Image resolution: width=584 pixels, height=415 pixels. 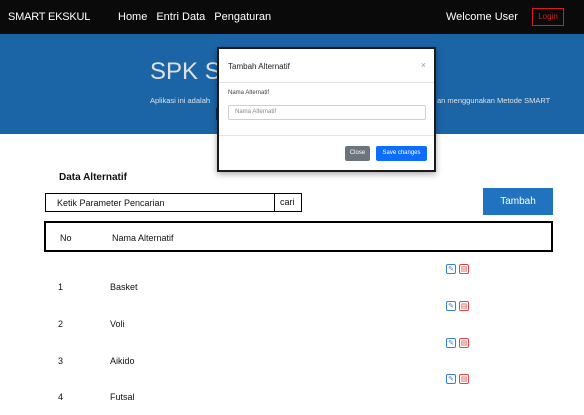 What do you see at coordinates (357, 153) in the screenshot?
I see `close-button: Close` at bounding box center [357, 153].